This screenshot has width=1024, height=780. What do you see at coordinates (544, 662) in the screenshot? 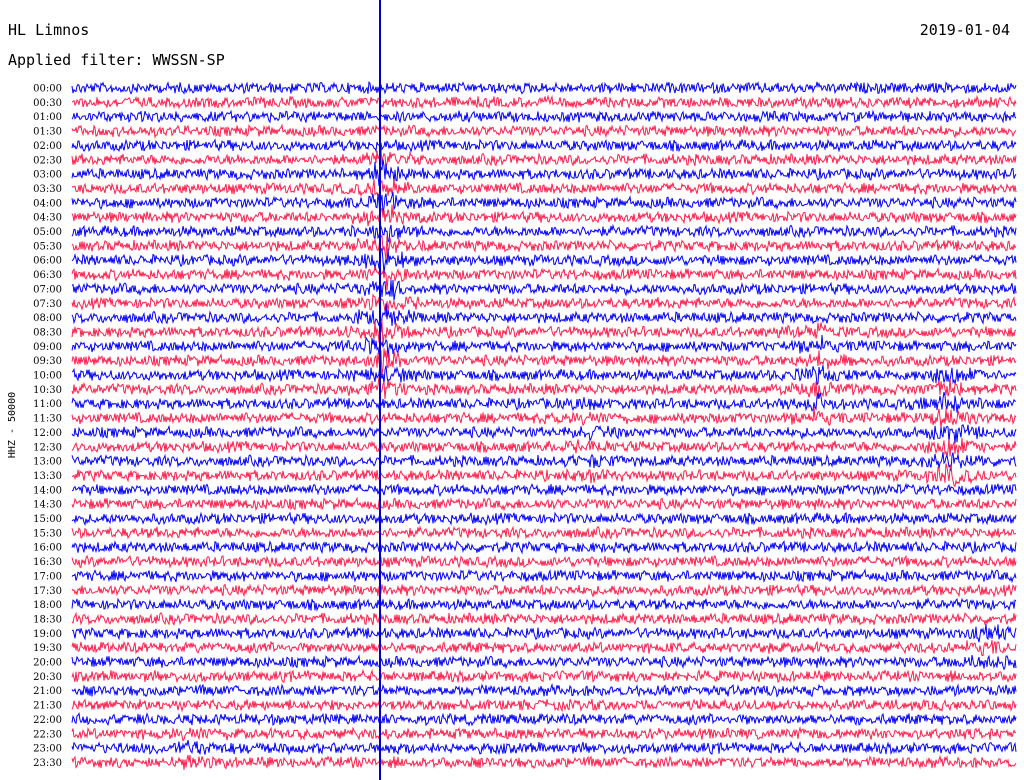
I see `trace-row-2000` at bounding box center [544, 662].